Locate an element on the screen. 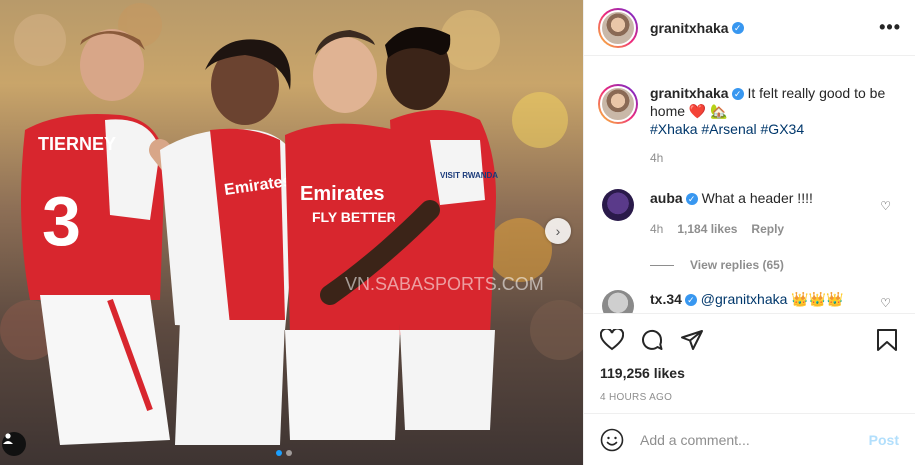  add-comment-bar: Post is located at coordinates (749, 439).